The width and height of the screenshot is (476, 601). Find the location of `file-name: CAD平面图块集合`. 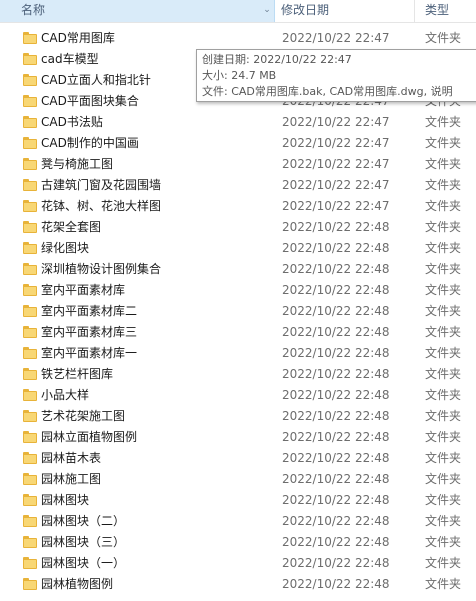

file-name: CAD平面图块集合 is located at coordinates (90, 101).